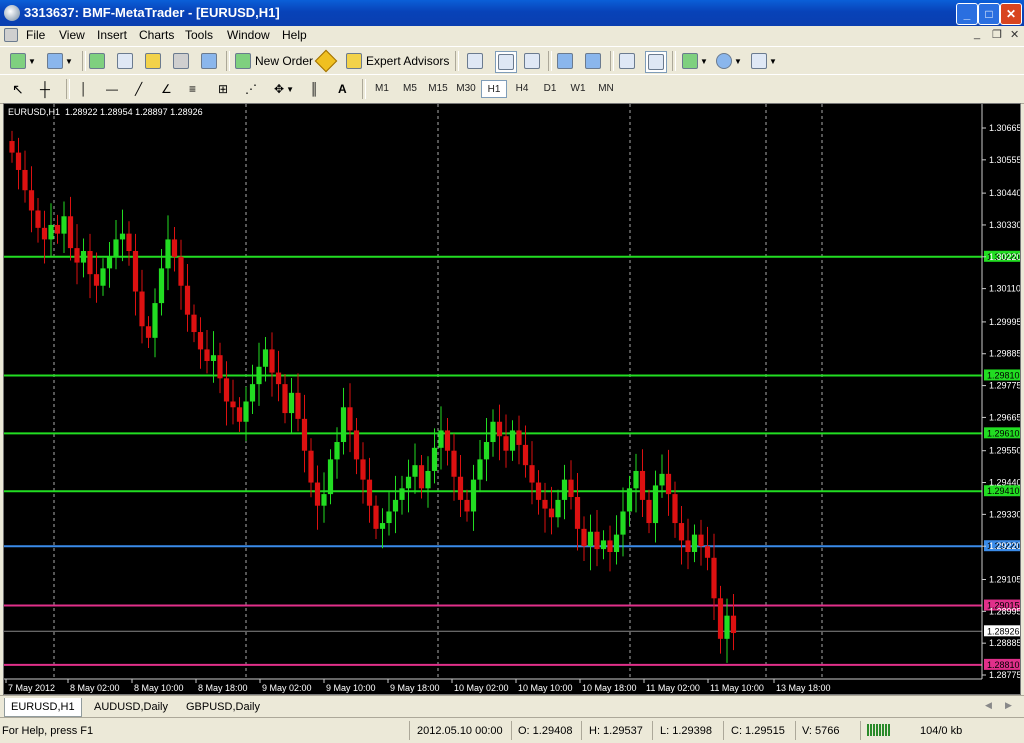 The height and width of the screenshot is (743, 1024). Describe the element at coordinates (606, 89) in the screenshot. I see `tf-mn: MN` at that location.